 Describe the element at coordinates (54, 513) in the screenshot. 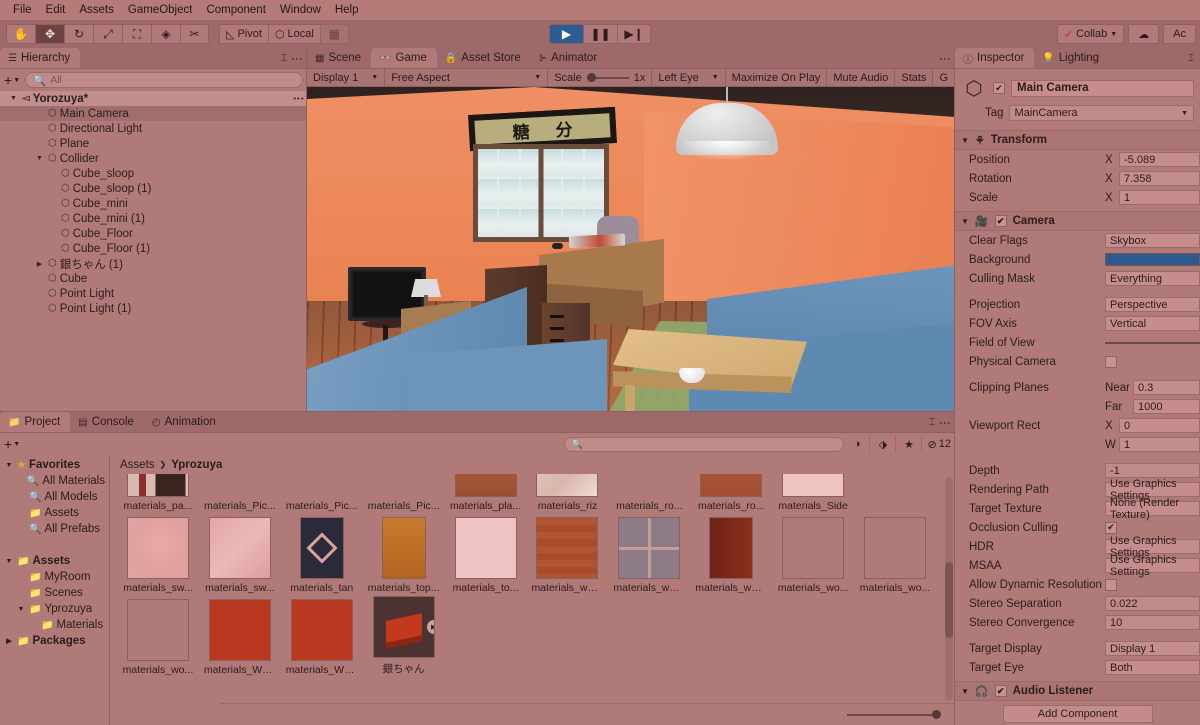

I see `project-tree-item-assets: 📁 Assets` at that location.